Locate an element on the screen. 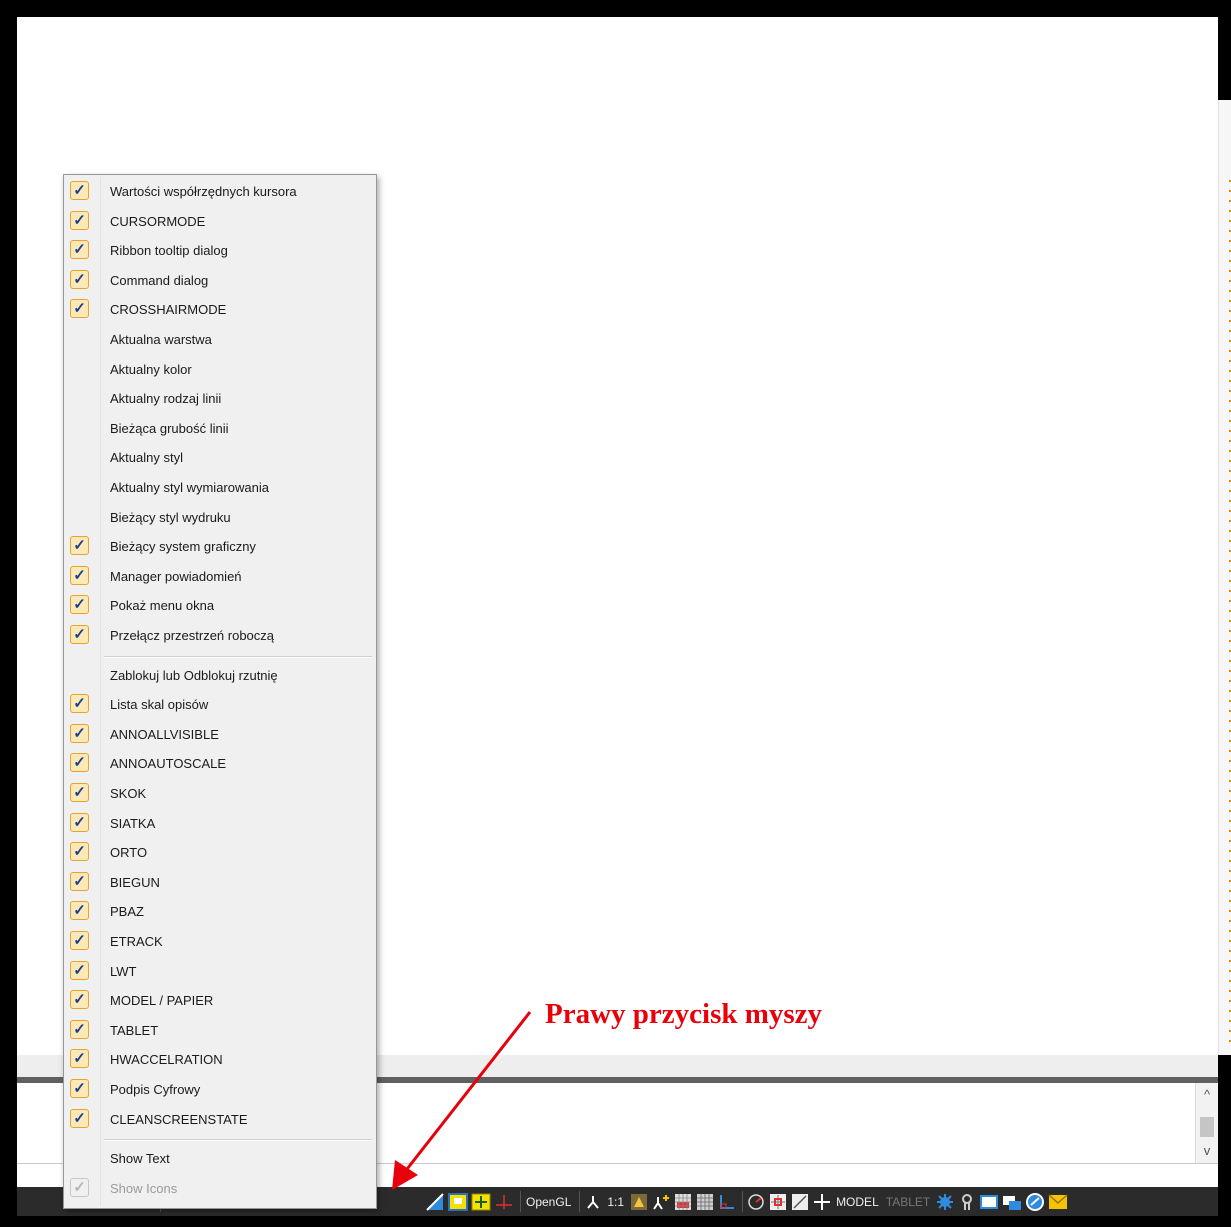 This screenshot has height=1227, width=1231. annotation-label: Prawy przycisk myszy is located at coordinates (684, 1014).